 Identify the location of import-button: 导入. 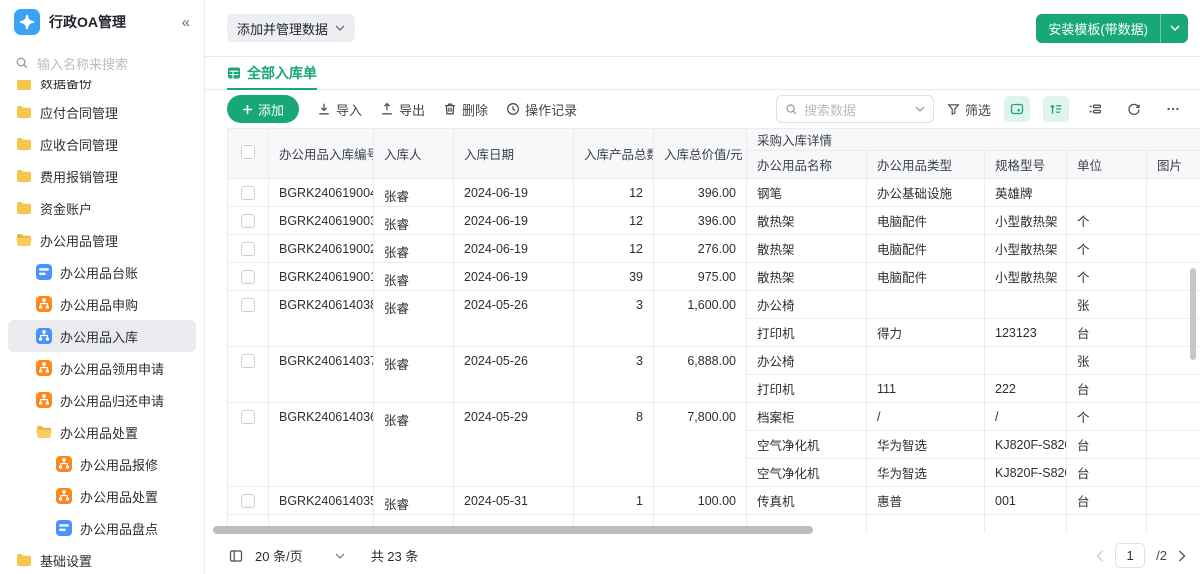
(339, 109).